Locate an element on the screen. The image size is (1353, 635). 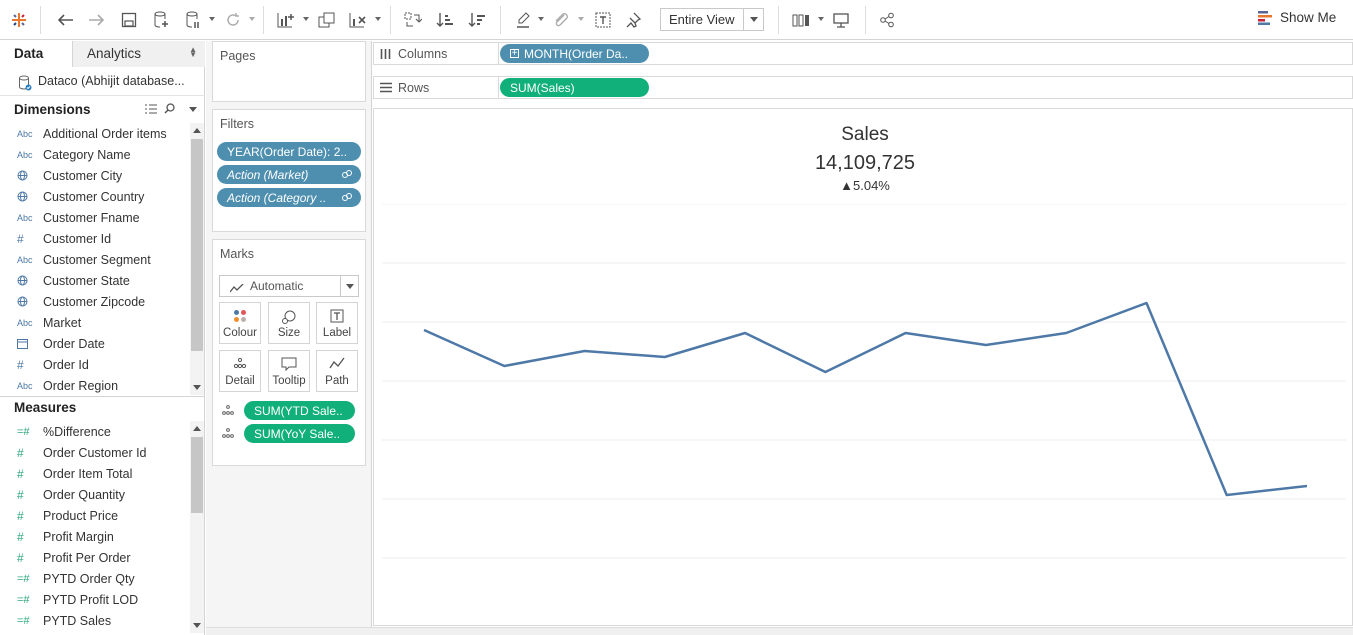
pause-dropdown-caret is located at coordinates (212, 19).